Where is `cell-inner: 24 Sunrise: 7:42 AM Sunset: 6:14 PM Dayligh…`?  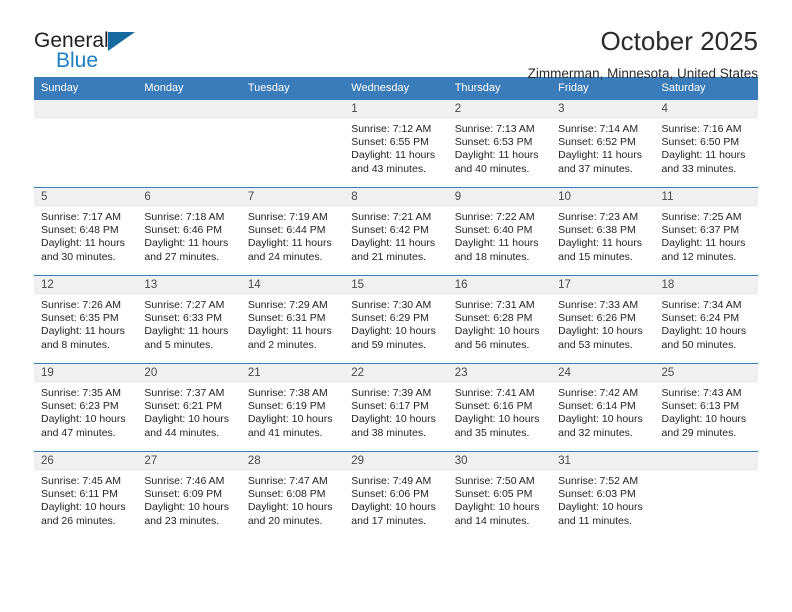 cell-inner: 24 Sunrise: 7:42 AM Sunset: 6:14 PM Dayligh… is located at coordinates (603, 407).